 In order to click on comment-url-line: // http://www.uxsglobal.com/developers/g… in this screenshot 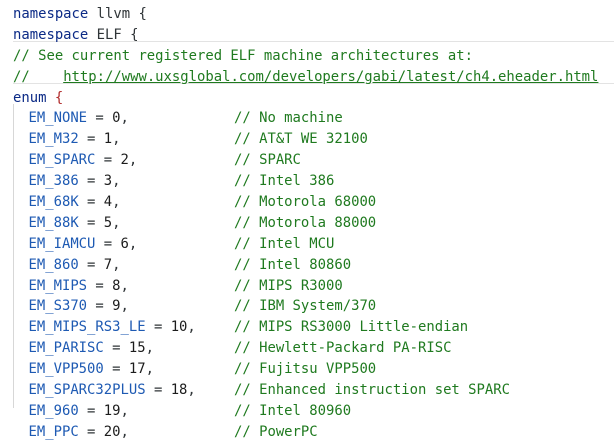, I will do `click(313, 77)`.